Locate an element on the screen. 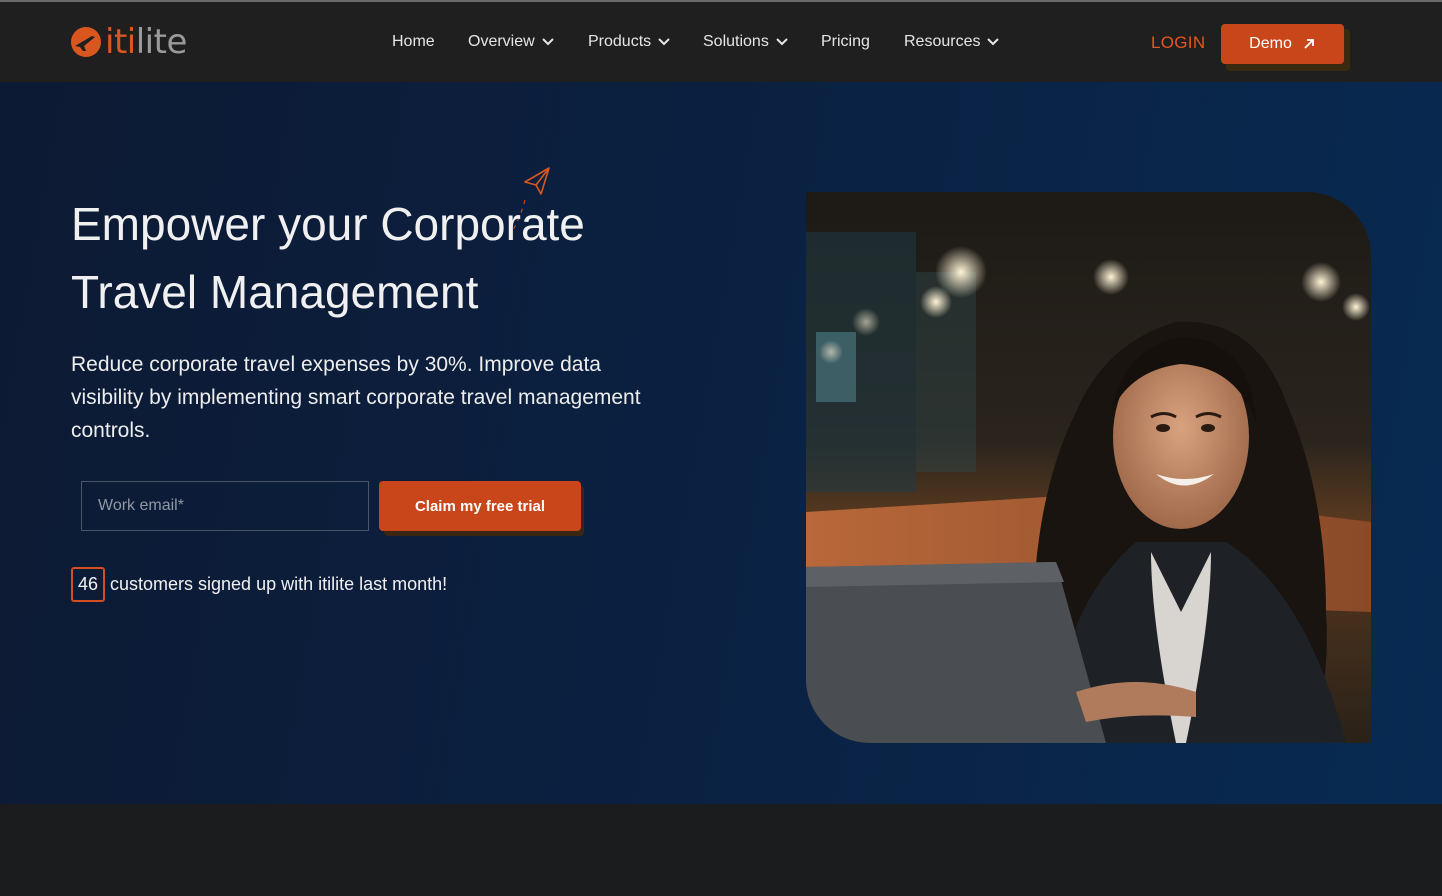 The image size is (1442, 896). nav-label: Products is located at coordinates (620, 41).